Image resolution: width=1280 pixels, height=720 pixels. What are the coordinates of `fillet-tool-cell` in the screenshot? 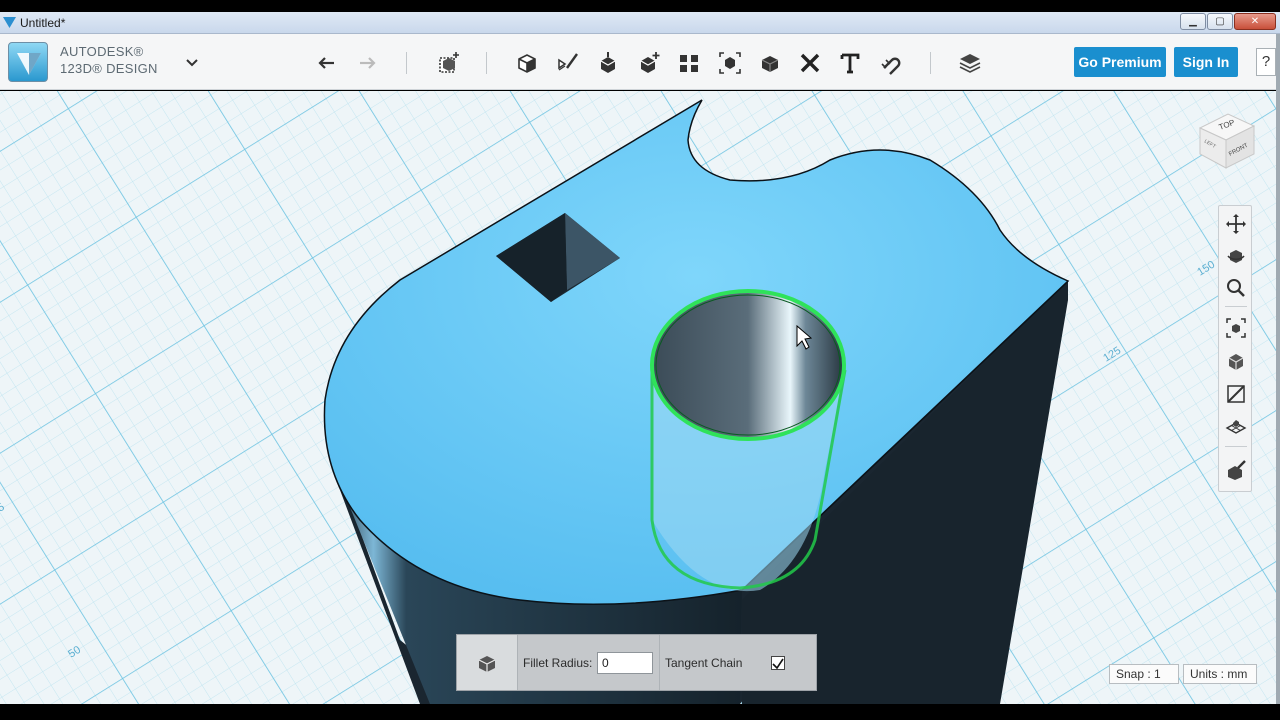 It's located at (487, 662).